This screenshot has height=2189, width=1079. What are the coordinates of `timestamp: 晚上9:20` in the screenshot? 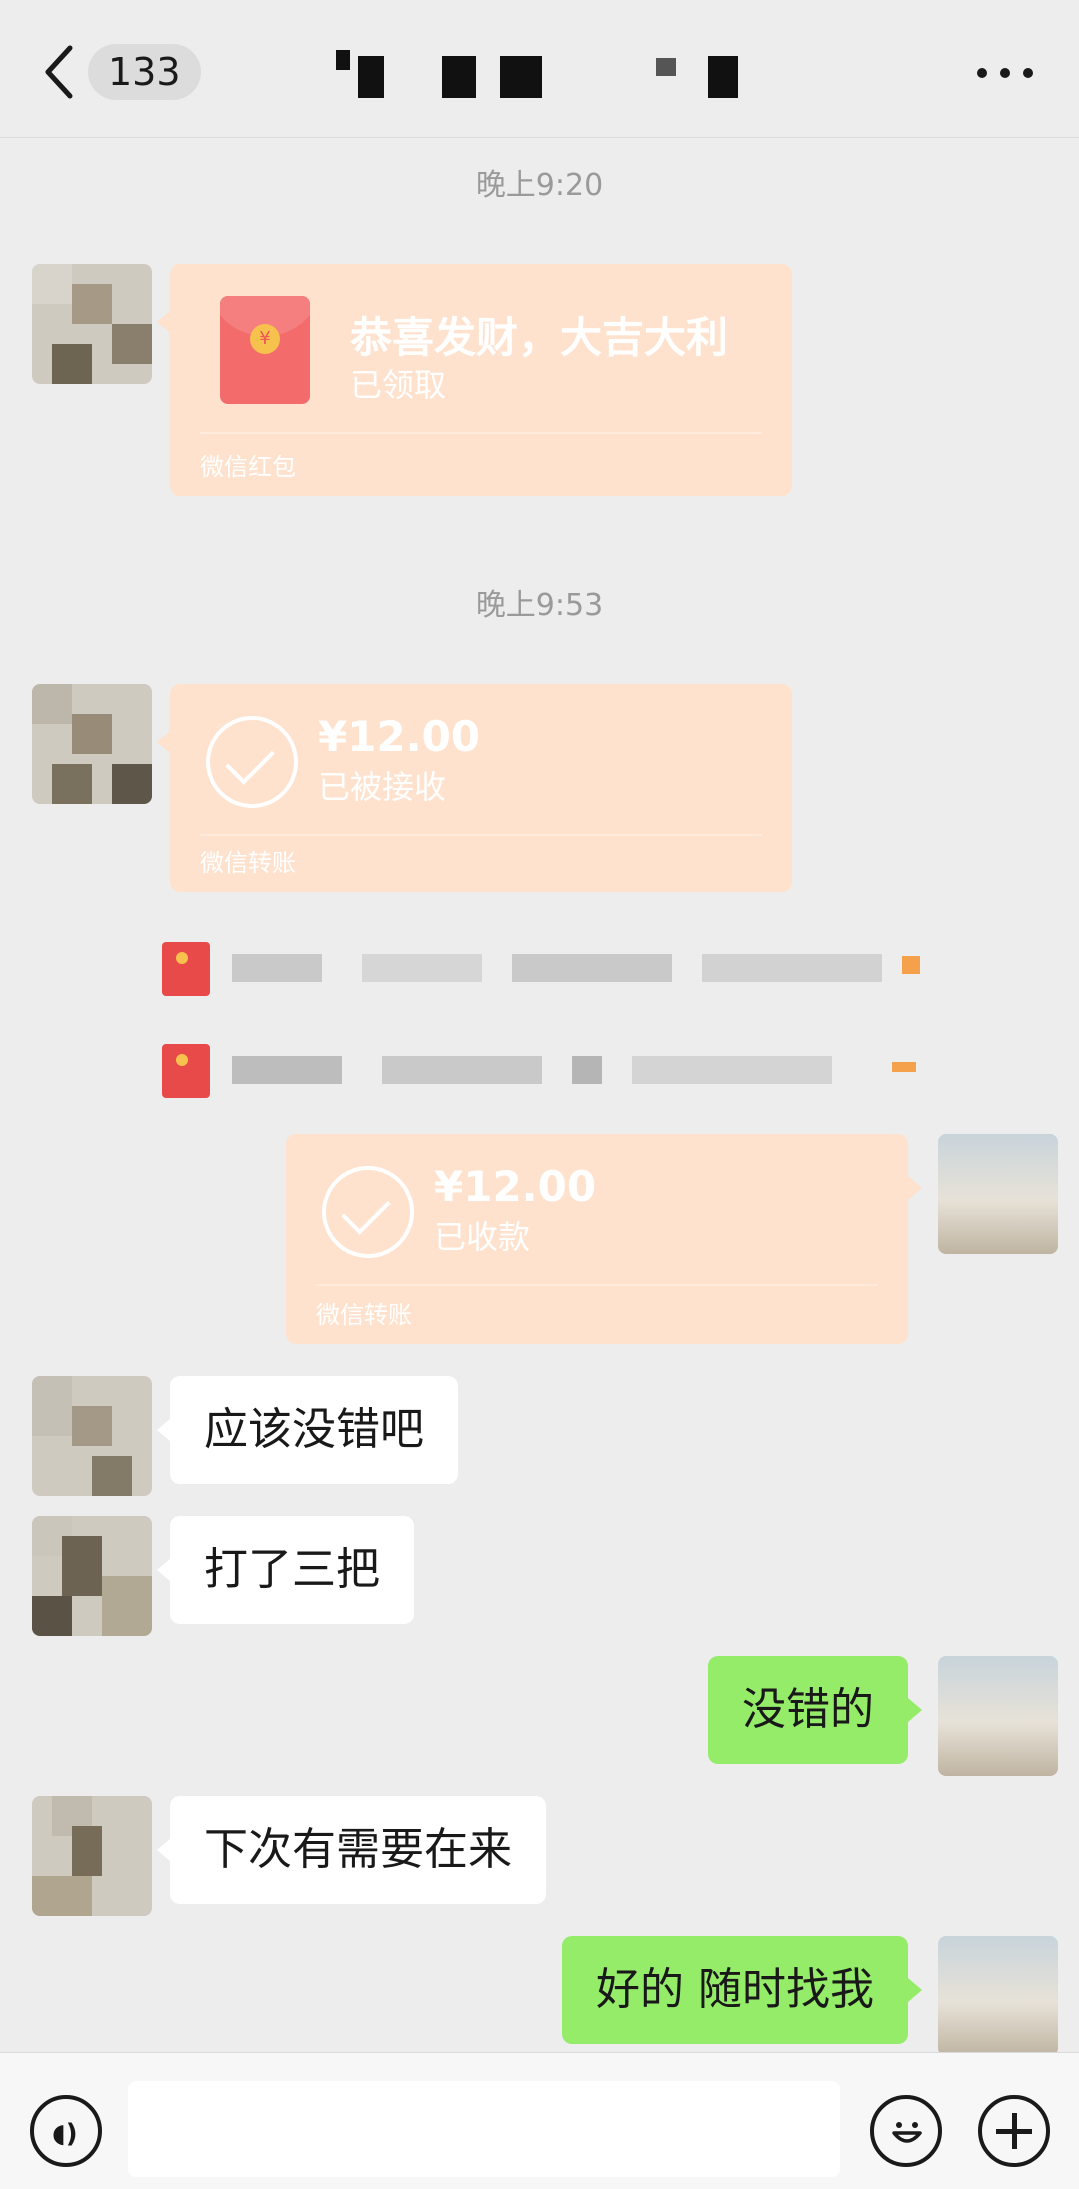 It's located at (539, 185).